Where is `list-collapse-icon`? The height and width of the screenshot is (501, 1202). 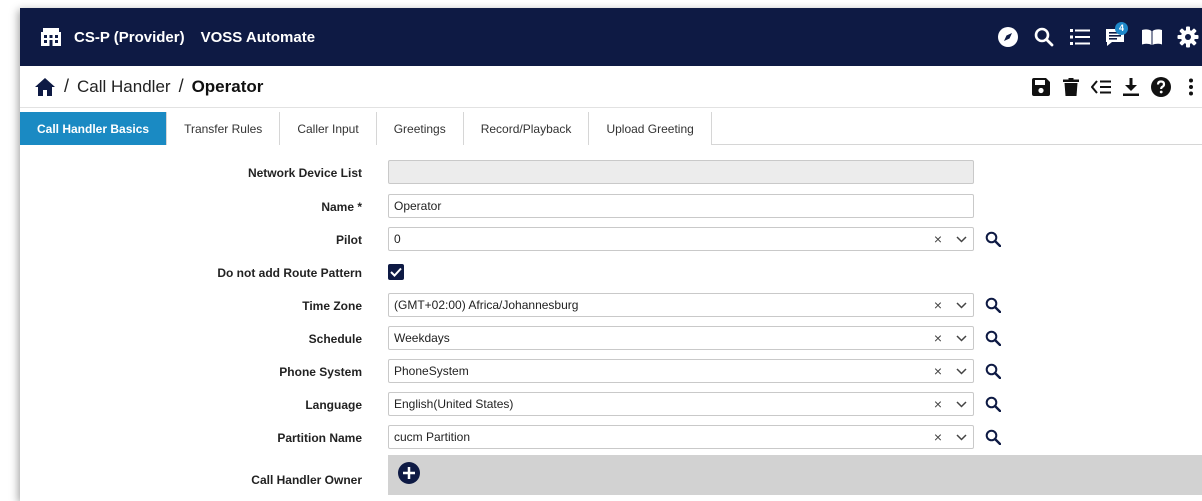 list-collapse-icon is located at coordinates (1101, 87).